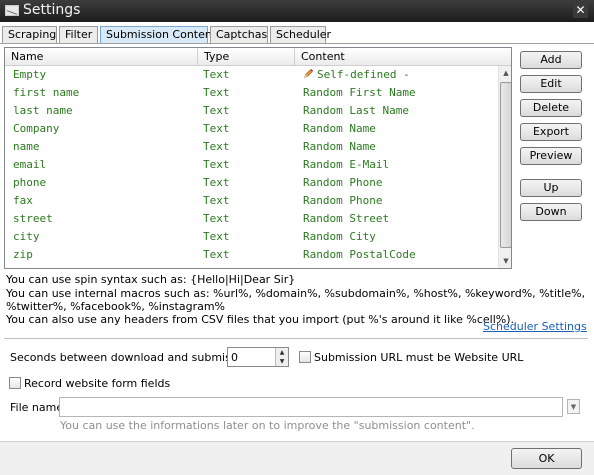 This screenshot has width=594, height=475. Describe the element at coordinates (115, 306) in the screenshot. I see `macros-info-continued: %twitter%, %facebook%, %instagram%` at that location.